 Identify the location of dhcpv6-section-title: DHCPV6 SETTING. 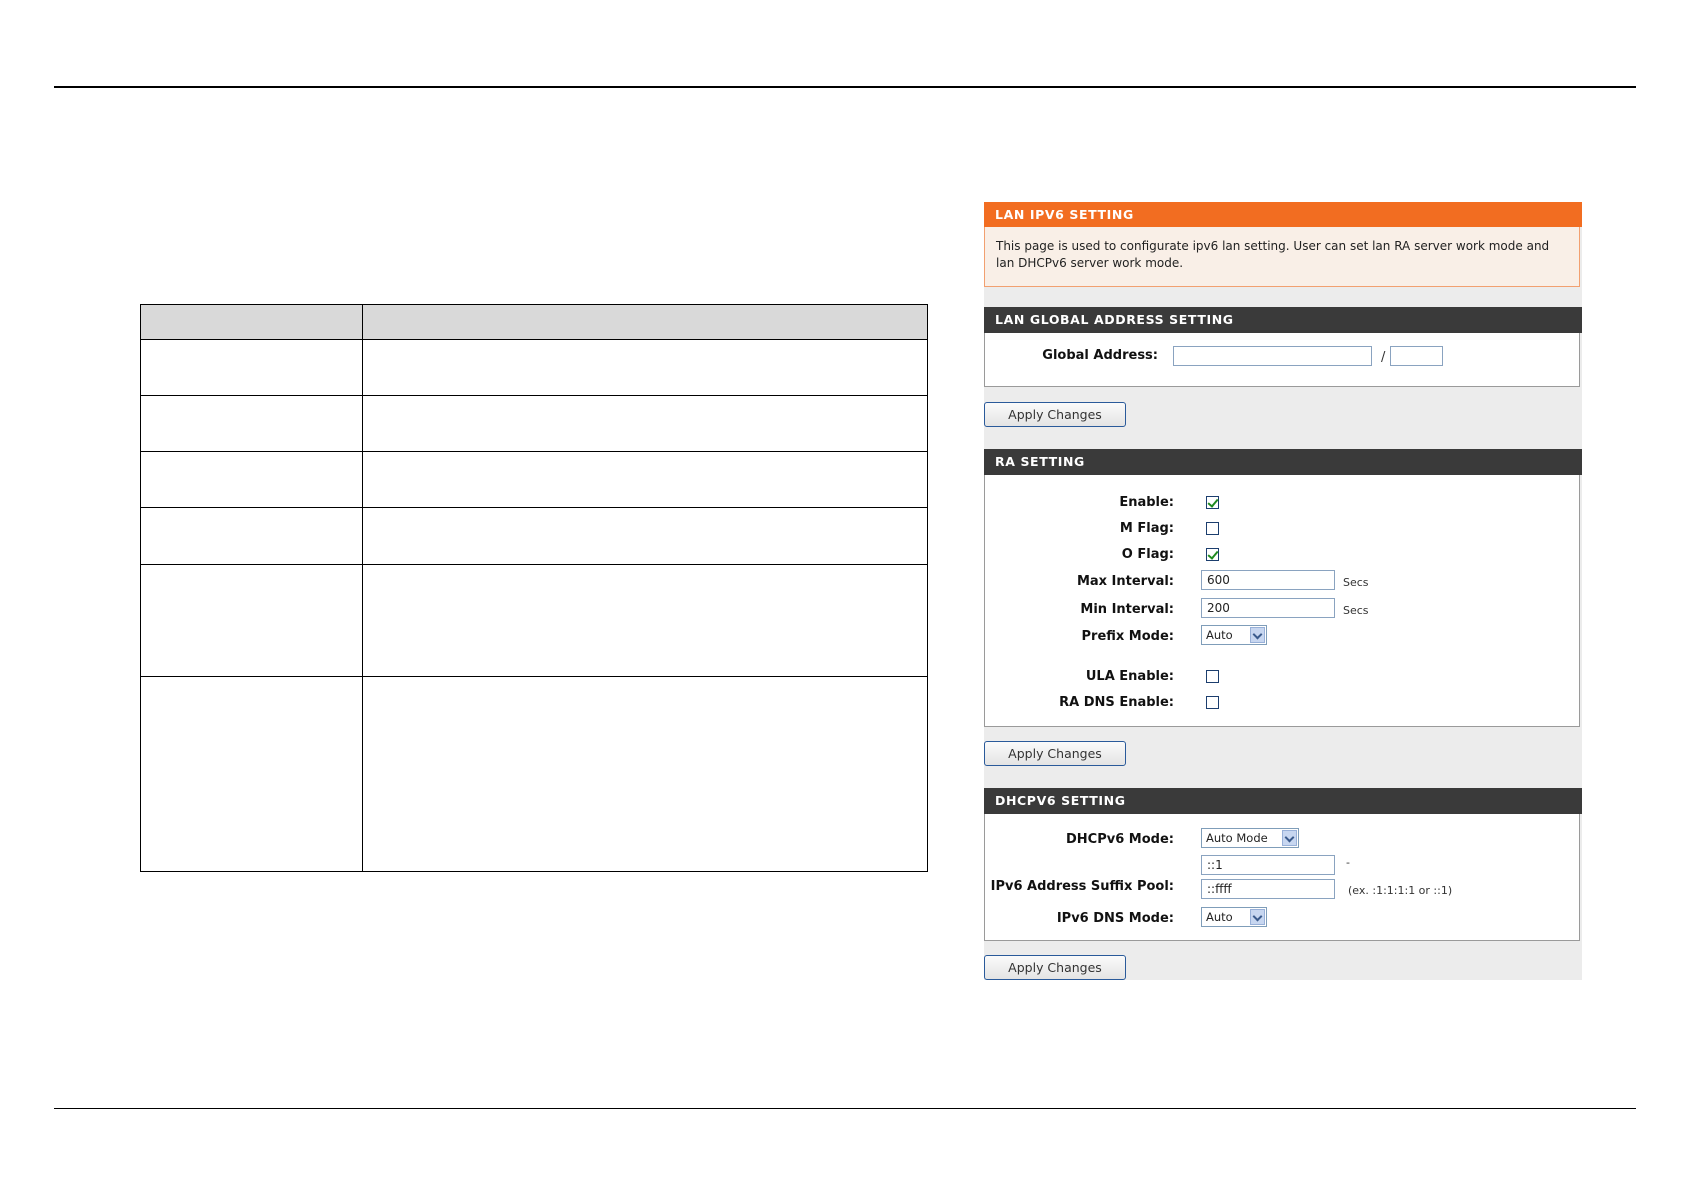
(1283, 801).